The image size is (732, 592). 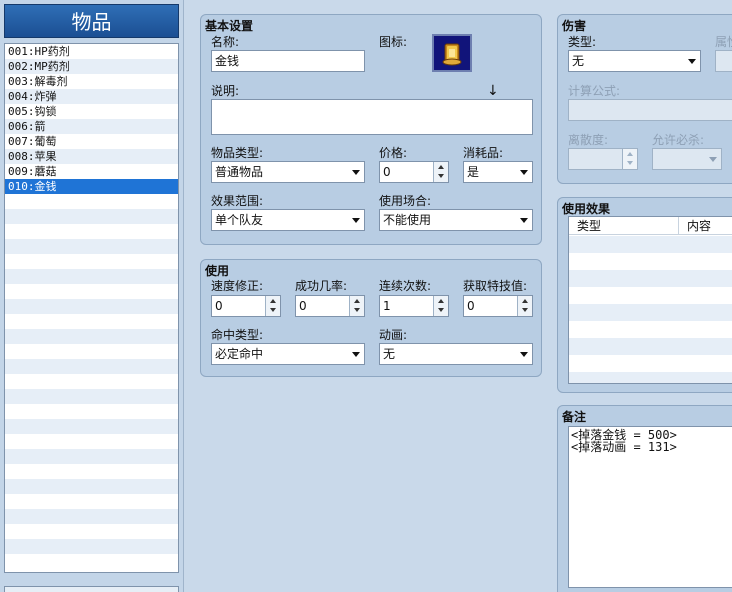 What do you see at coordinates (288, 354) in the screenshot?
I see `hit-type-select: 必定命中` at bounding box center [288, 354].